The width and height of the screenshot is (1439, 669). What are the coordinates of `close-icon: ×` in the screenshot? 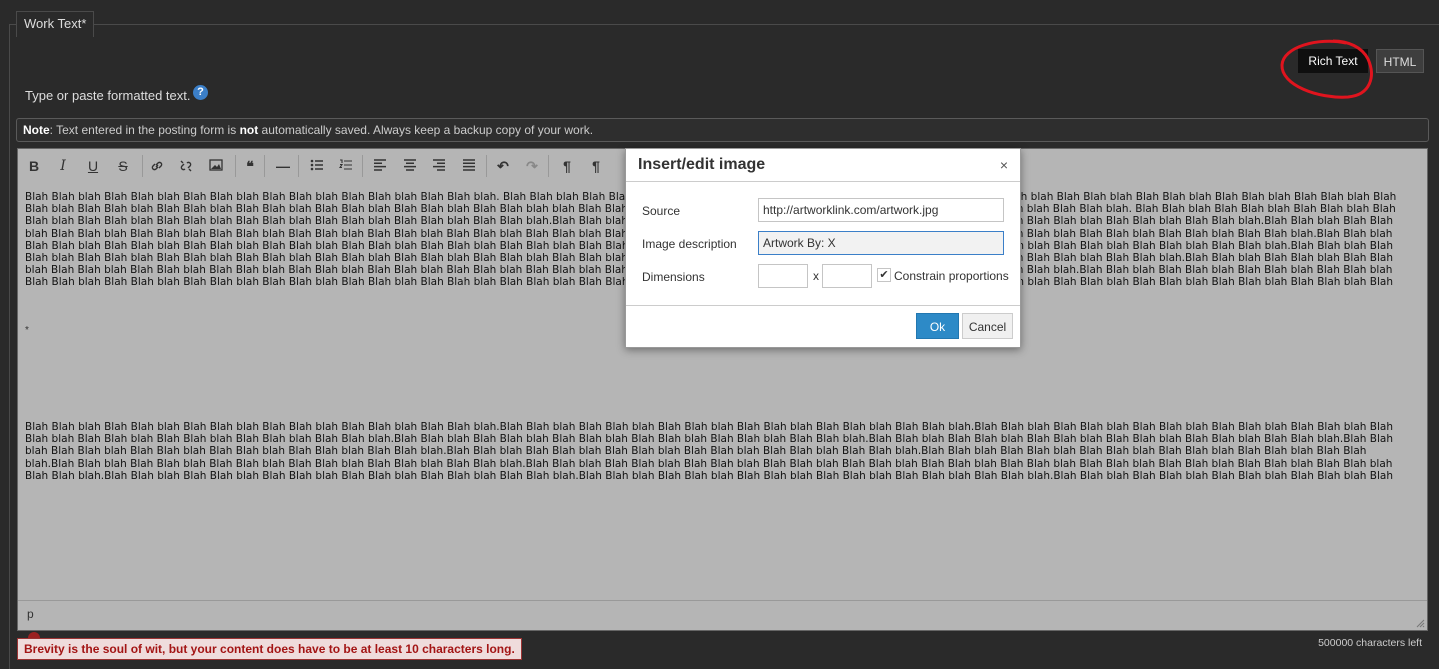 It's located at (1004, 165).